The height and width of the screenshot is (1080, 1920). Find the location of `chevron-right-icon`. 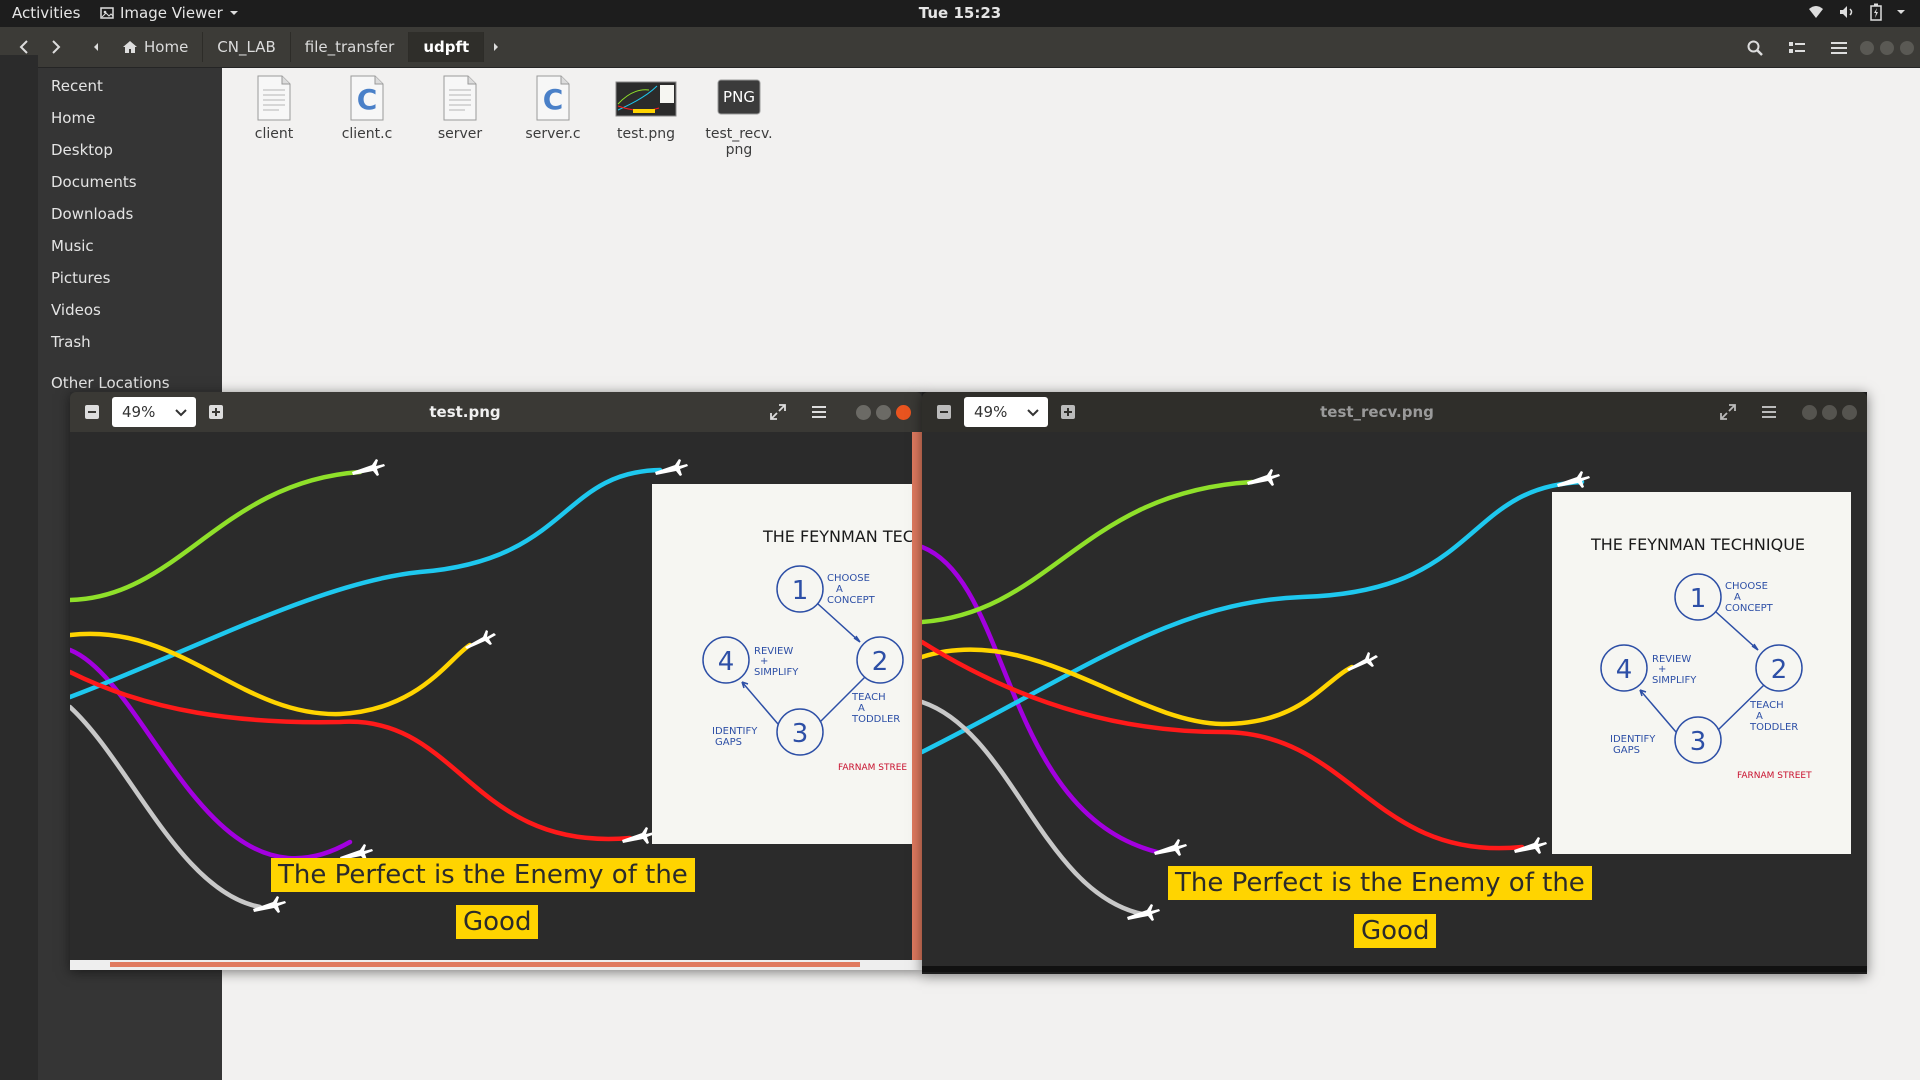

chevron-right-icon is located at coordinates (56, 47).